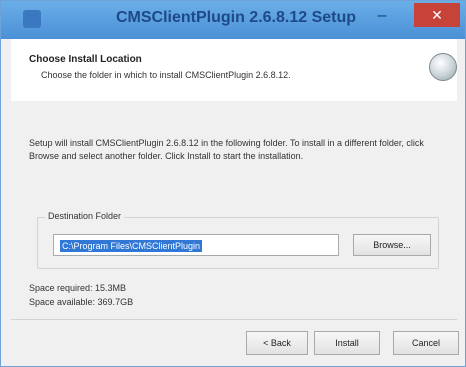  Describe the element at coordinates (236, 17) in the screenshot. I see `window-title: CMSClientPlugin 2.6.8.12 Setup` at that location.